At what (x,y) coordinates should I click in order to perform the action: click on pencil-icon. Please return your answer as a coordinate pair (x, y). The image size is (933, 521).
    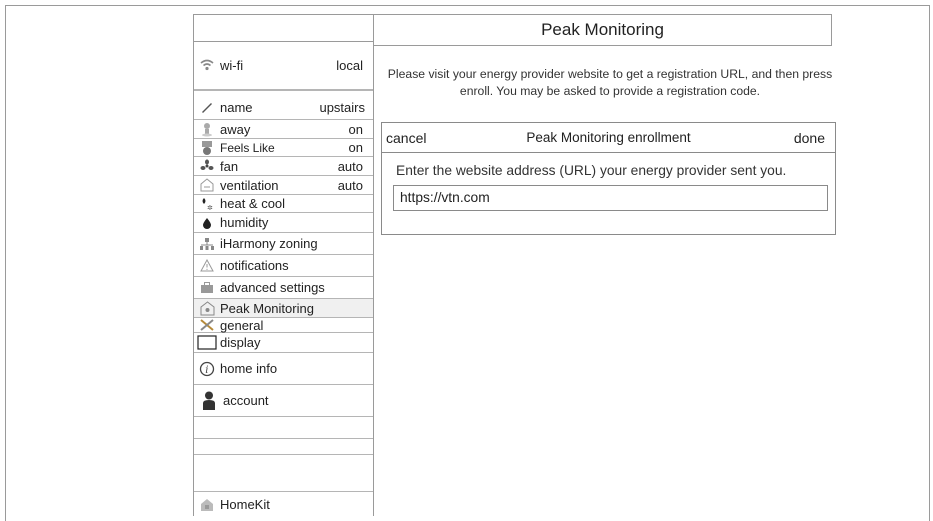
    Looking at the image, I should click on (207, 107).